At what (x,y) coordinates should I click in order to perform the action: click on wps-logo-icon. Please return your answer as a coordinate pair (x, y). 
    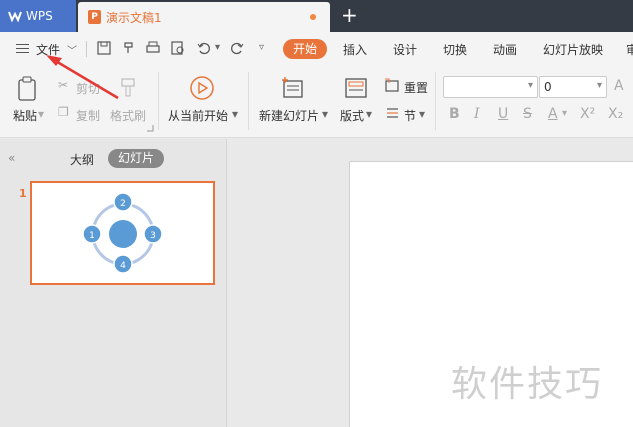
    Looking at the image, I should click on (15, 17).